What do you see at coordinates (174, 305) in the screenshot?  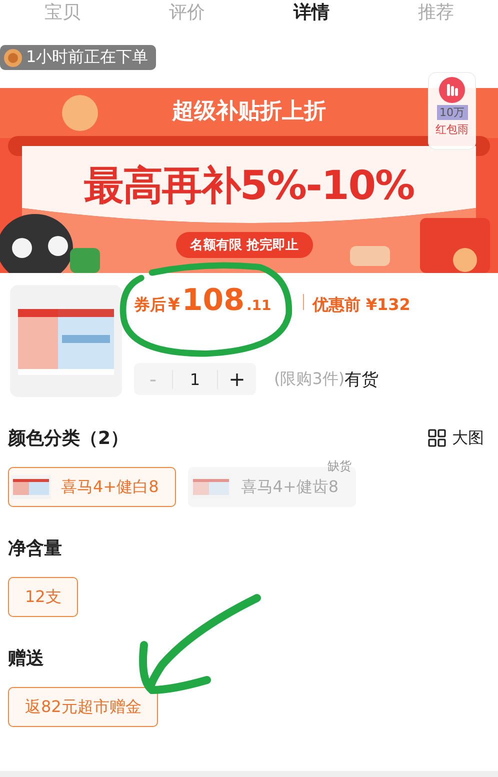 I see `currency-sign: ¥` at bounding box center [174, 305].